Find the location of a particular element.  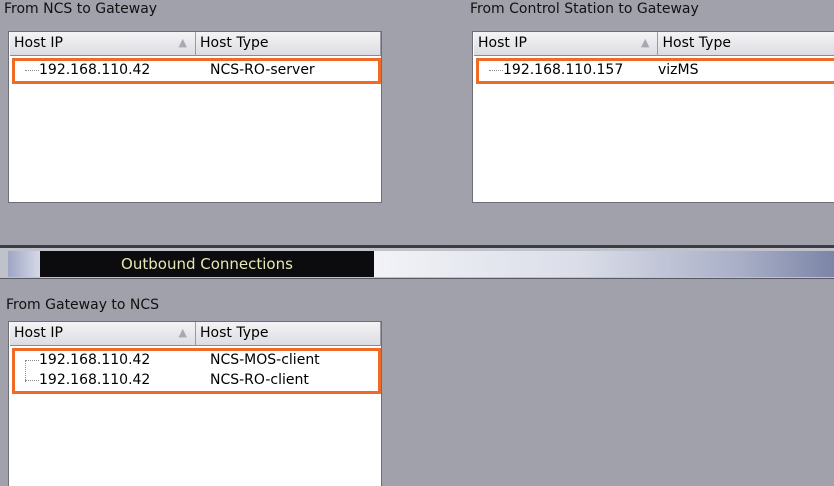

outbound-connections-bar: Outbound Connections is located at coordinates (417, 262).